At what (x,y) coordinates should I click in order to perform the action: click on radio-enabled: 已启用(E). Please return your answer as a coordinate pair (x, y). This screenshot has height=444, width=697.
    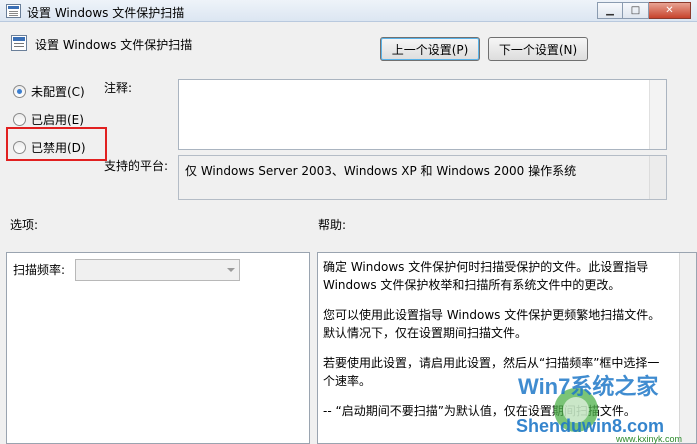
    Looking at the image, I should click on (48, 119).